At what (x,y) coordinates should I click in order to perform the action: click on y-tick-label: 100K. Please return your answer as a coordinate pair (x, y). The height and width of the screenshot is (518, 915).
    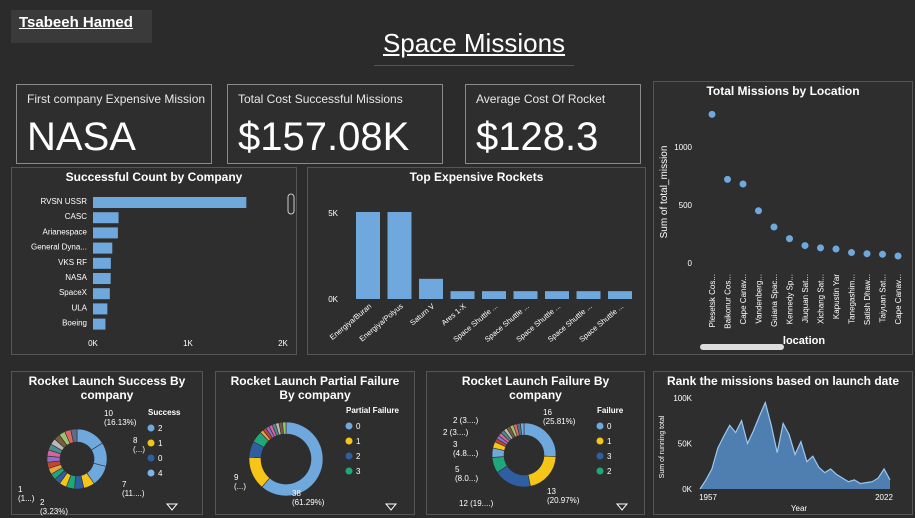
    Looking at the image, I should click on (682, 398).